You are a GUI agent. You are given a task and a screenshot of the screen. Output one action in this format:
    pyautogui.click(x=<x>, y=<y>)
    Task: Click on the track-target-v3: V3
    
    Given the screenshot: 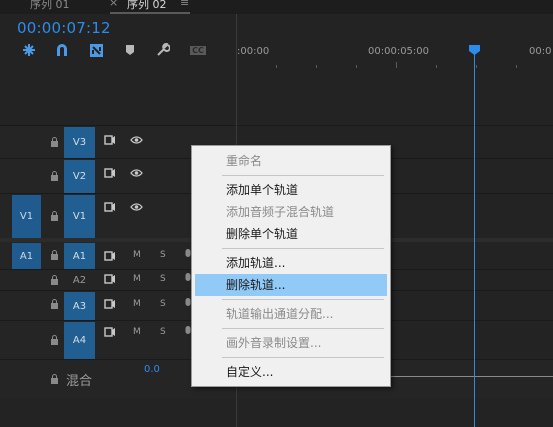 What is the action you would take?
    pyautogui.click(x=79, y=142)
    